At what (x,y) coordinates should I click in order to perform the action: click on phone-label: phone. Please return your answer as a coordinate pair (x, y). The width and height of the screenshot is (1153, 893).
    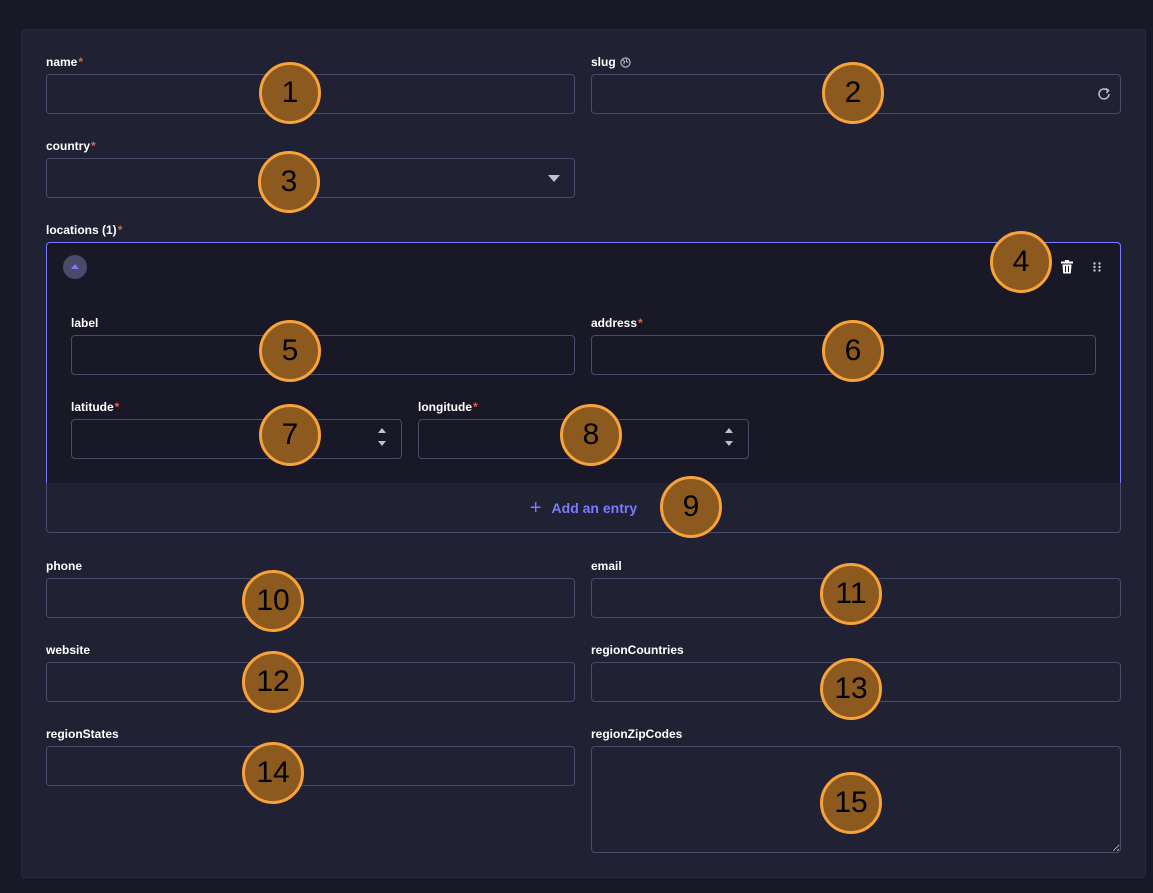
    Looking at the image, I should click on (64, 566).